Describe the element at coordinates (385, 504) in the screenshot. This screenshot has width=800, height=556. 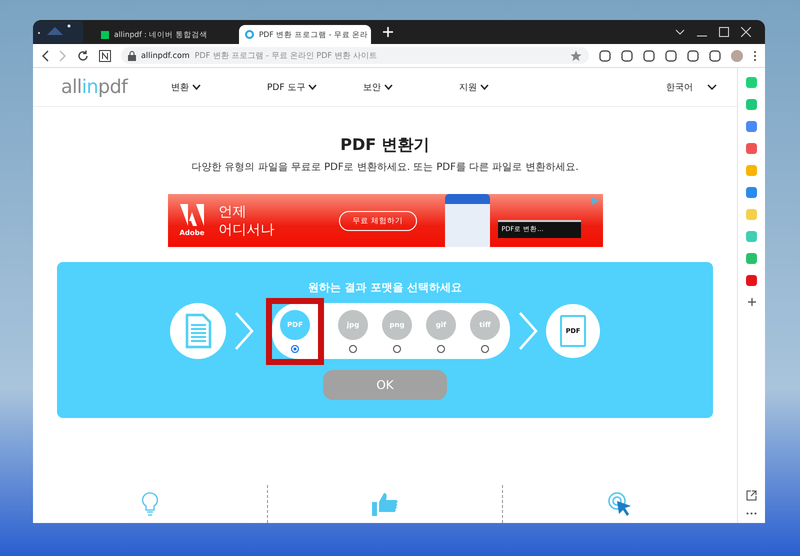
I see `thumbs-up-icon` at that location.